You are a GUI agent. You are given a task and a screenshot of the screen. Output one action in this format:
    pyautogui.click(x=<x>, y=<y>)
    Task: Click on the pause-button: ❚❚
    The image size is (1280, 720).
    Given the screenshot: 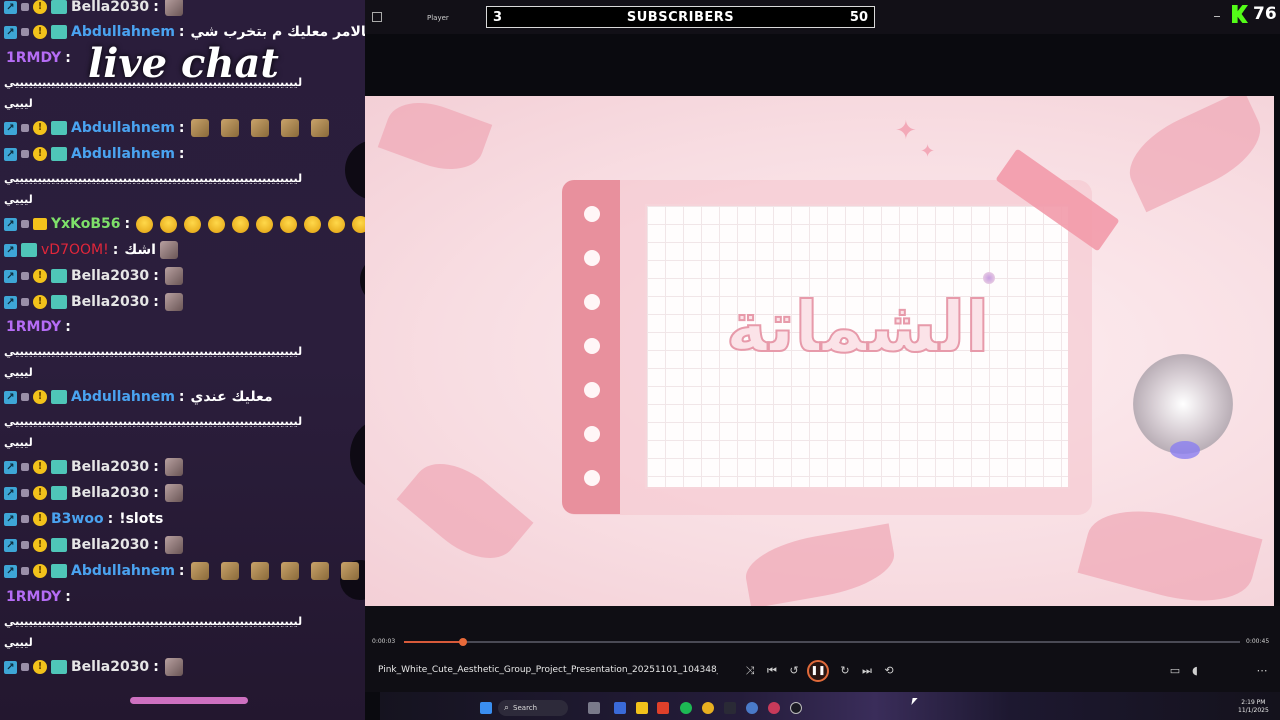 What is the action you would take?
    pyautogui.click(x=818, y=671)
    